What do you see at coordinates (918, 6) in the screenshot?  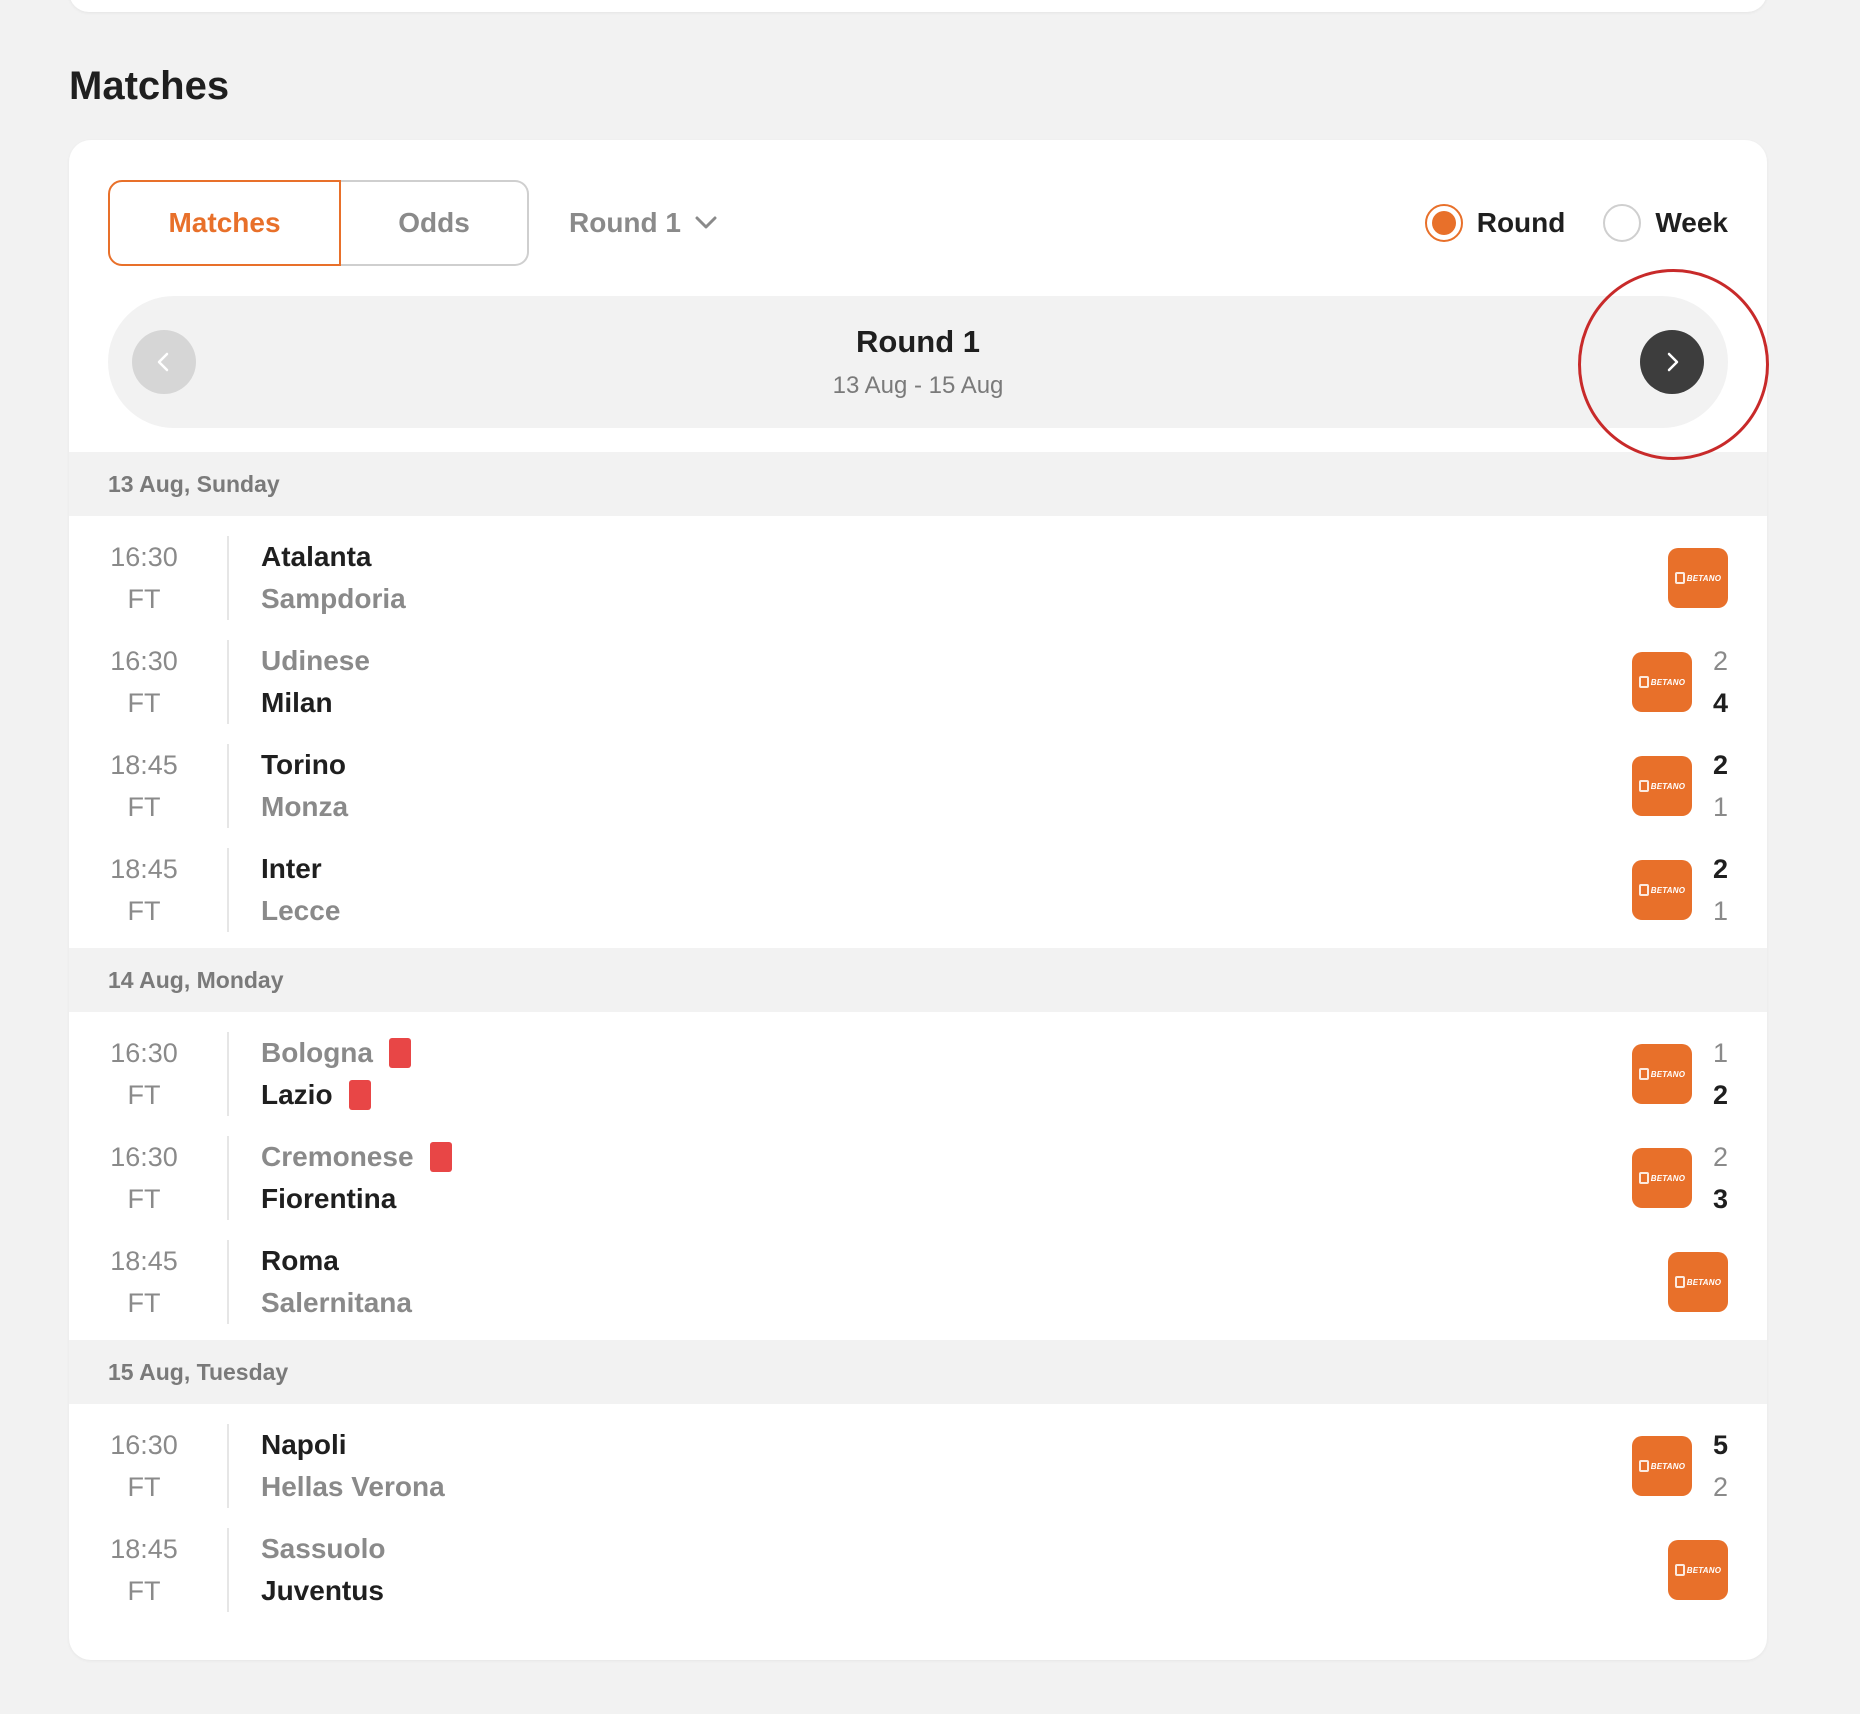 I see `previous-section-card` at bounding box center [918, 6].